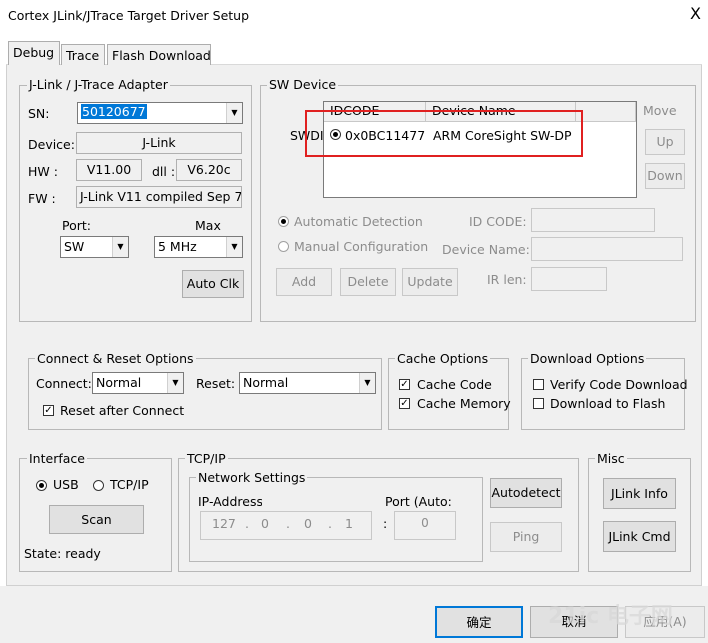 Image resolution: width=708 pixels, height=643 pixels. I want to click on verify-code-download-label: Verify Code Download, so click(619, 384).